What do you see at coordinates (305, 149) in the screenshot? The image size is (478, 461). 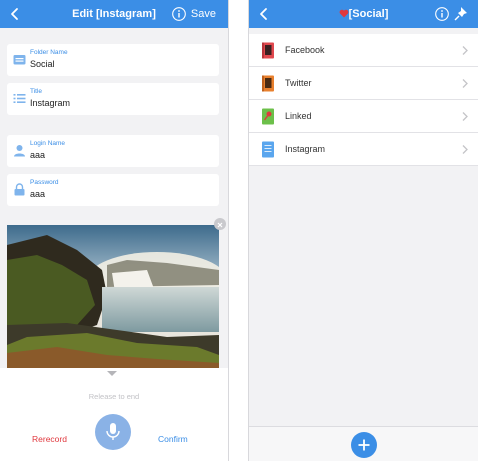 I see `list-item-label: Instagram` at bounding box center [305, 149].